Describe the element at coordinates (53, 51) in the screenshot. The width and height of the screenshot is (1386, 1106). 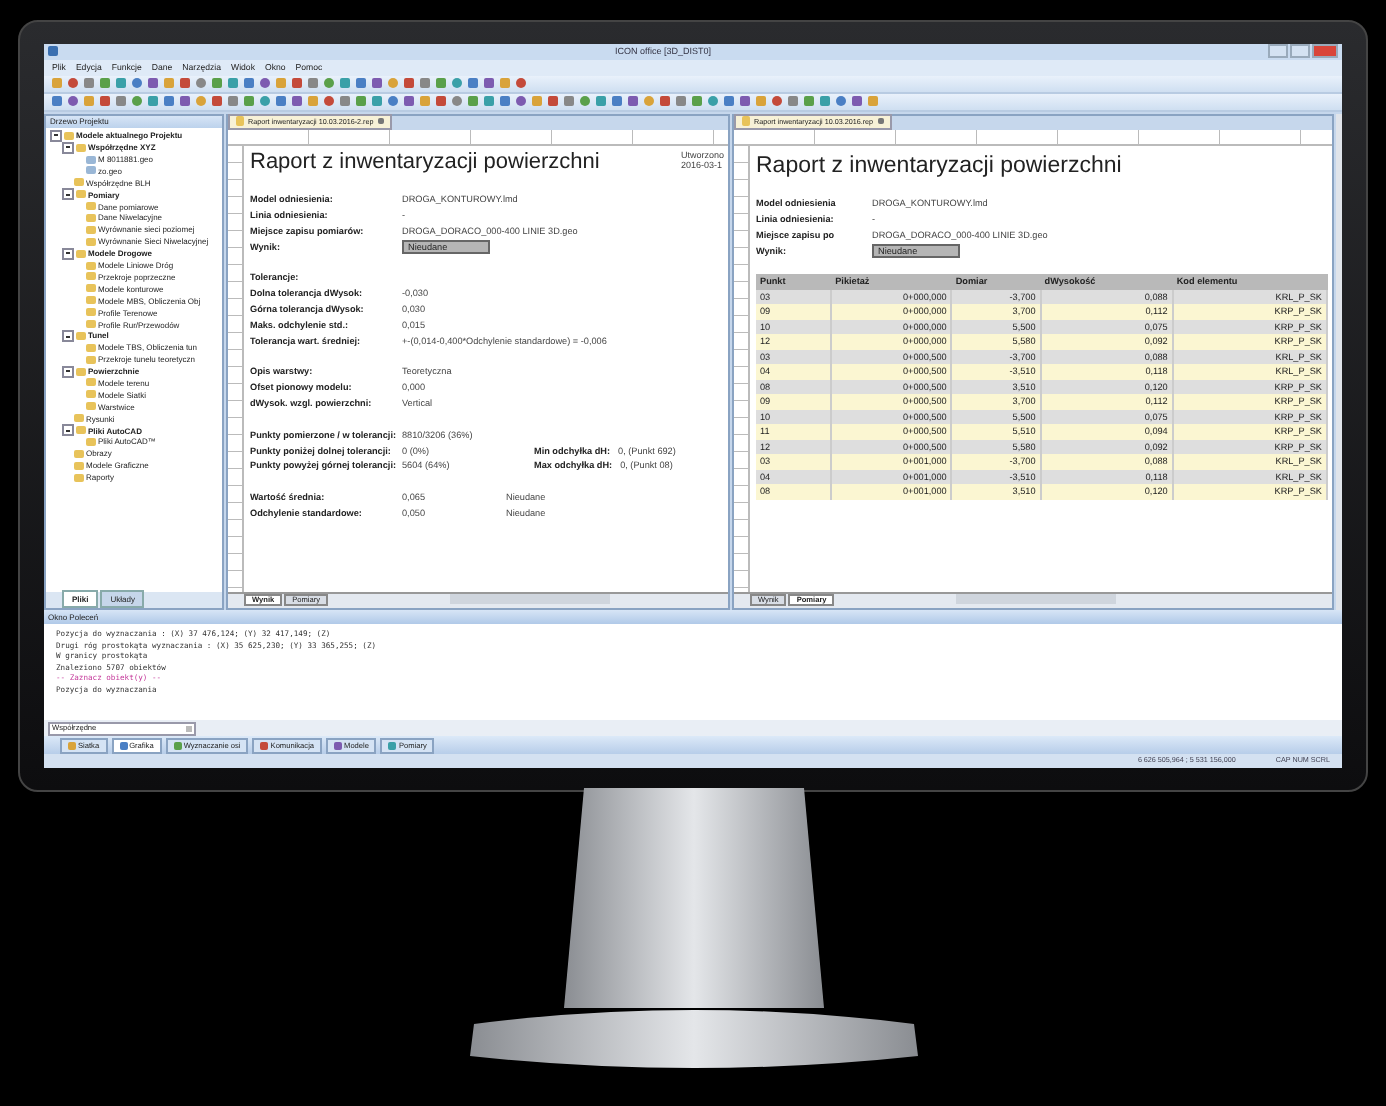
I see `app-icon` at that location.